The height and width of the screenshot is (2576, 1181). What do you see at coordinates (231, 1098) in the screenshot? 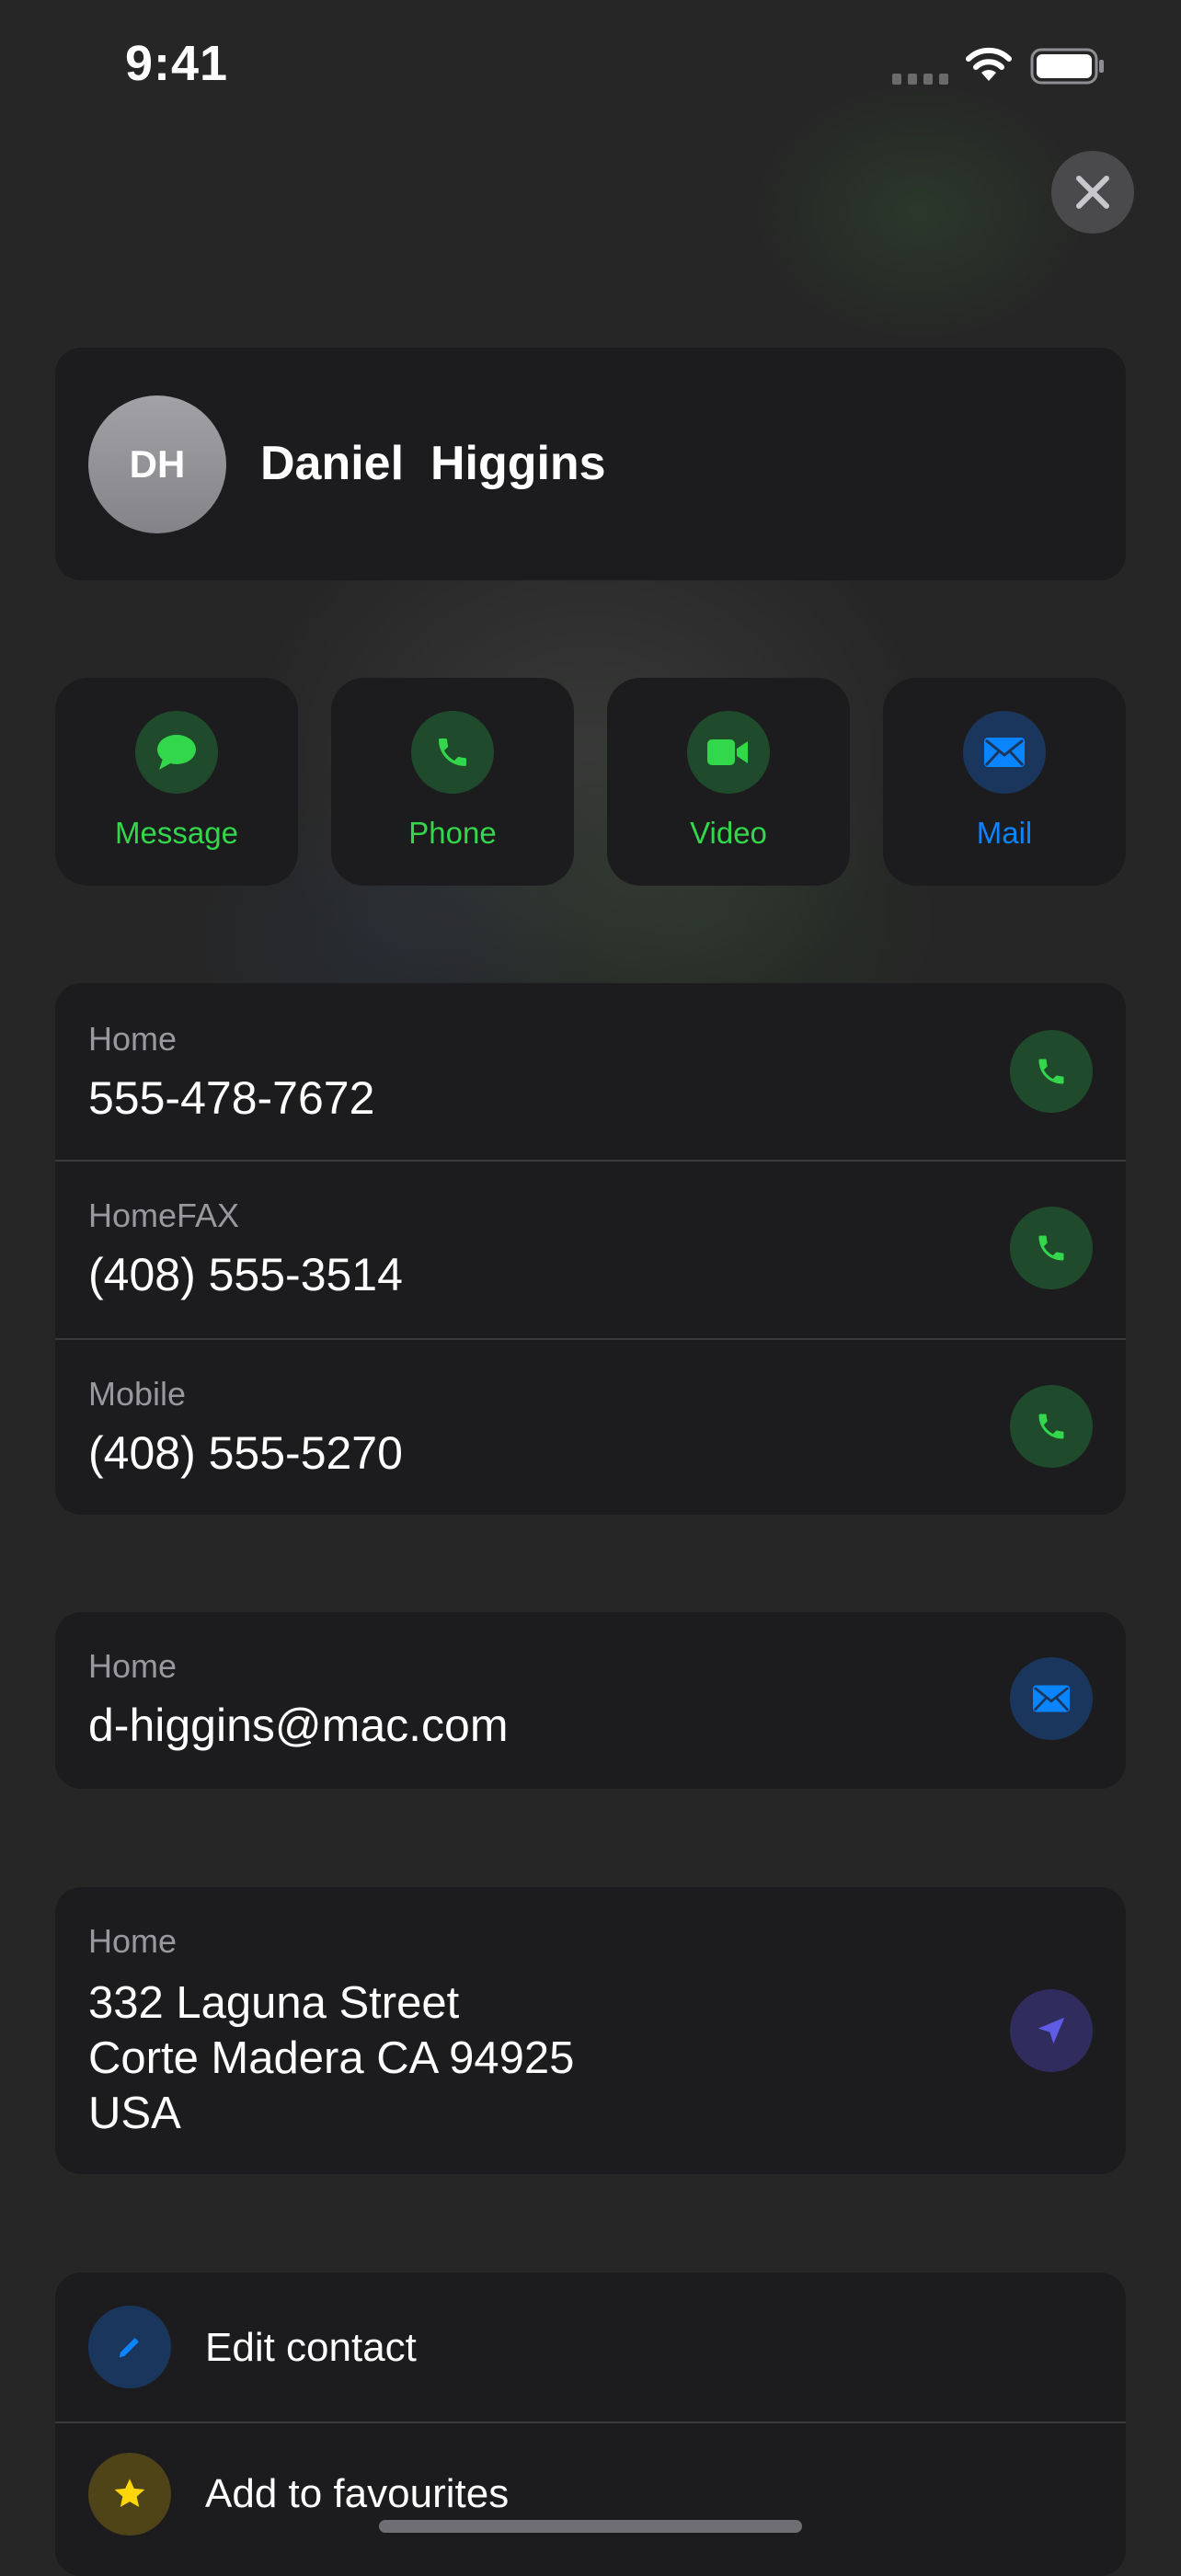
I see `phone-number-home: 555-478-7672` at bounding box center [231, 1098].